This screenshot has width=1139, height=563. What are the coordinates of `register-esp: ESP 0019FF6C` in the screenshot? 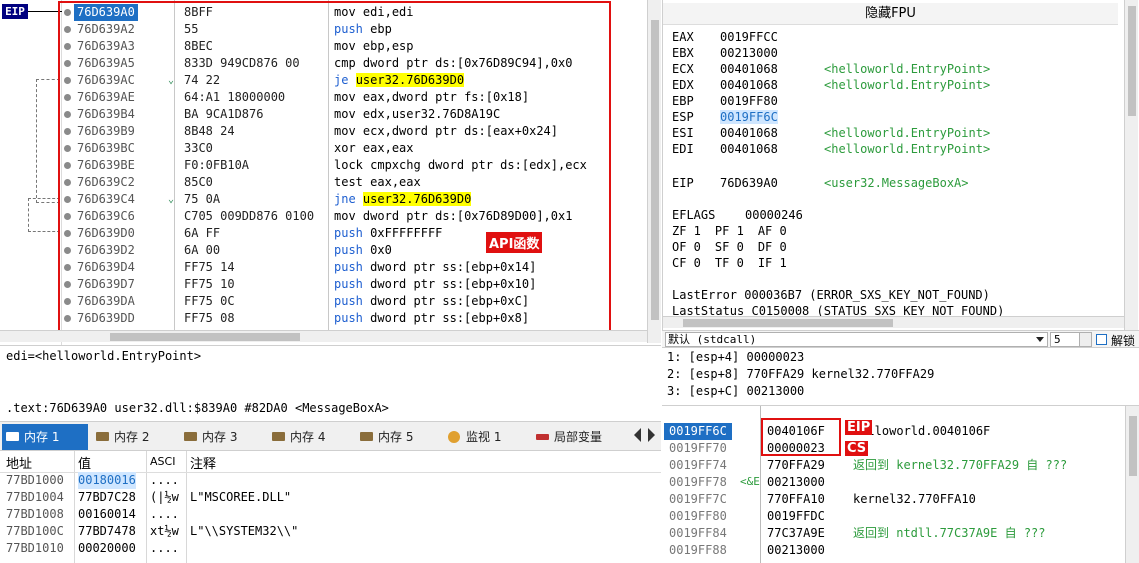 It's located at (748, 117).